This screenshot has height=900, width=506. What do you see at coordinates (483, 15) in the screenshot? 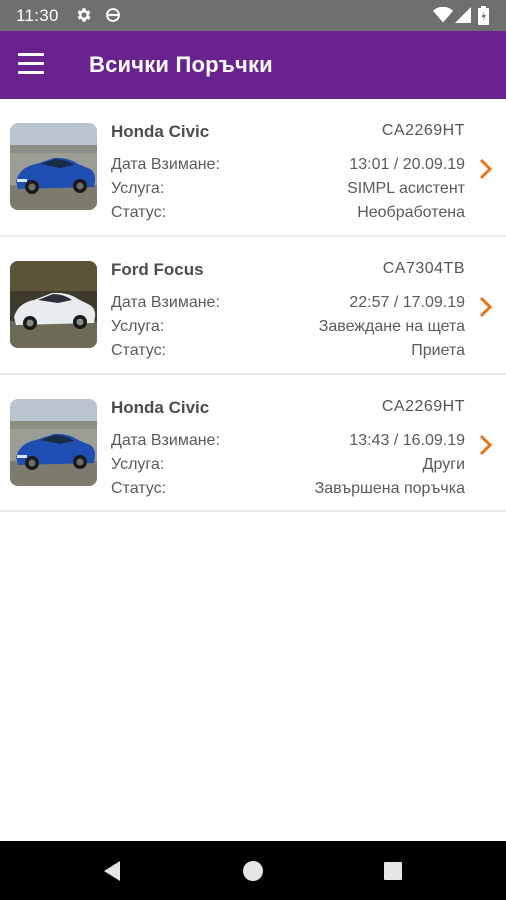
I see `battery-icon` at bounding box center [483, 15].